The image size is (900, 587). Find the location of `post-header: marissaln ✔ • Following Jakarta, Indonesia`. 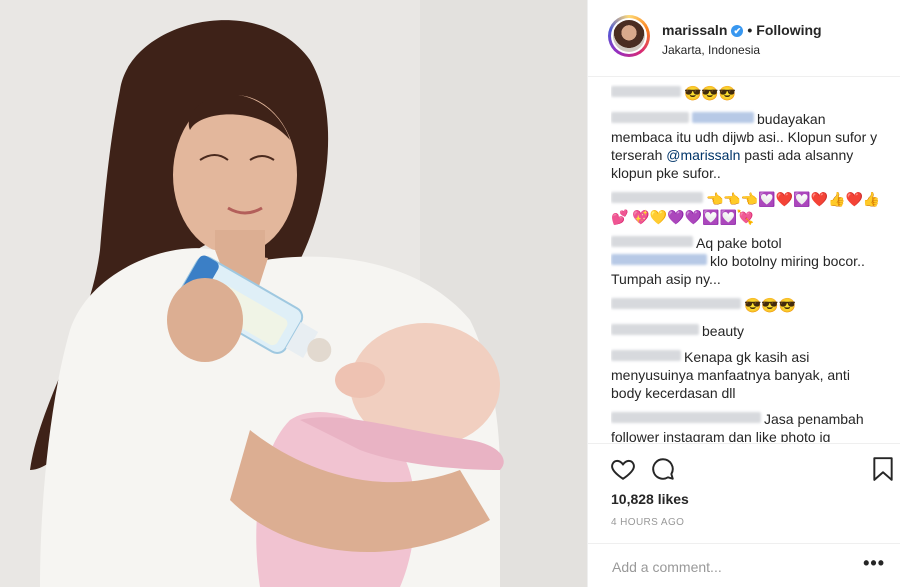

post-header: marissaln ✔ • Following Jakarta, Indonesia is located at coordinates (744, 38).